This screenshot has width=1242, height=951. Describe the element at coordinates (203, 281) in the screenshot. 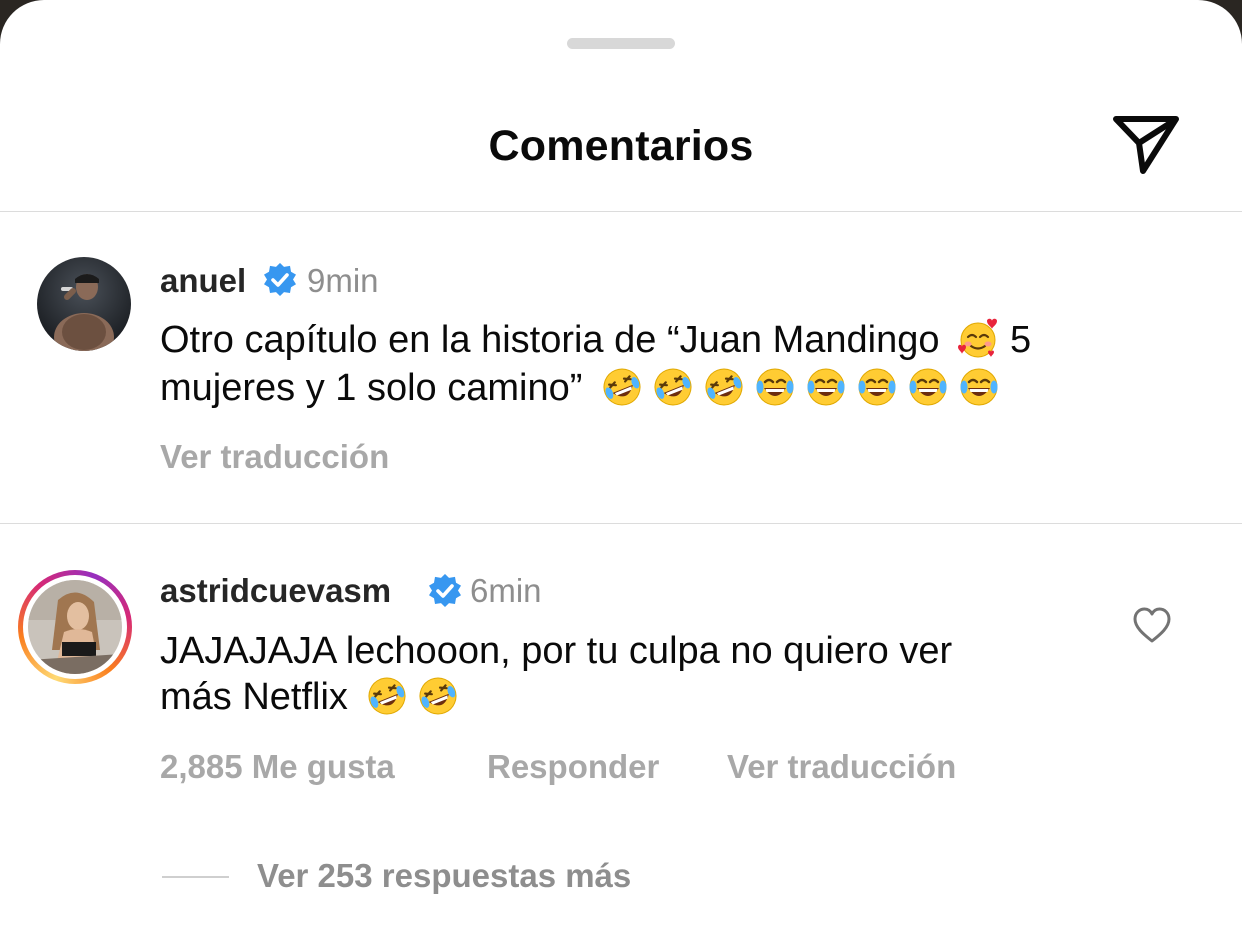

I see `comment-username: anuel` at that location.